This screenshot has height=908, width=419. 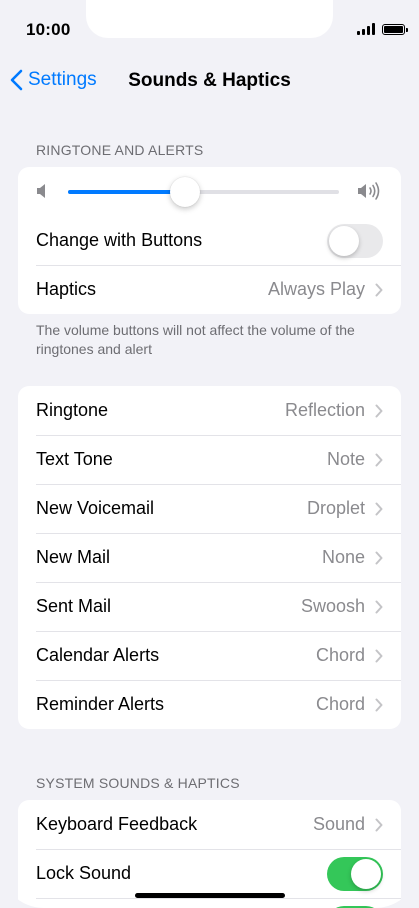 I want to click on keyboard-feedback-value: Sound, so click(x=338, y=824).